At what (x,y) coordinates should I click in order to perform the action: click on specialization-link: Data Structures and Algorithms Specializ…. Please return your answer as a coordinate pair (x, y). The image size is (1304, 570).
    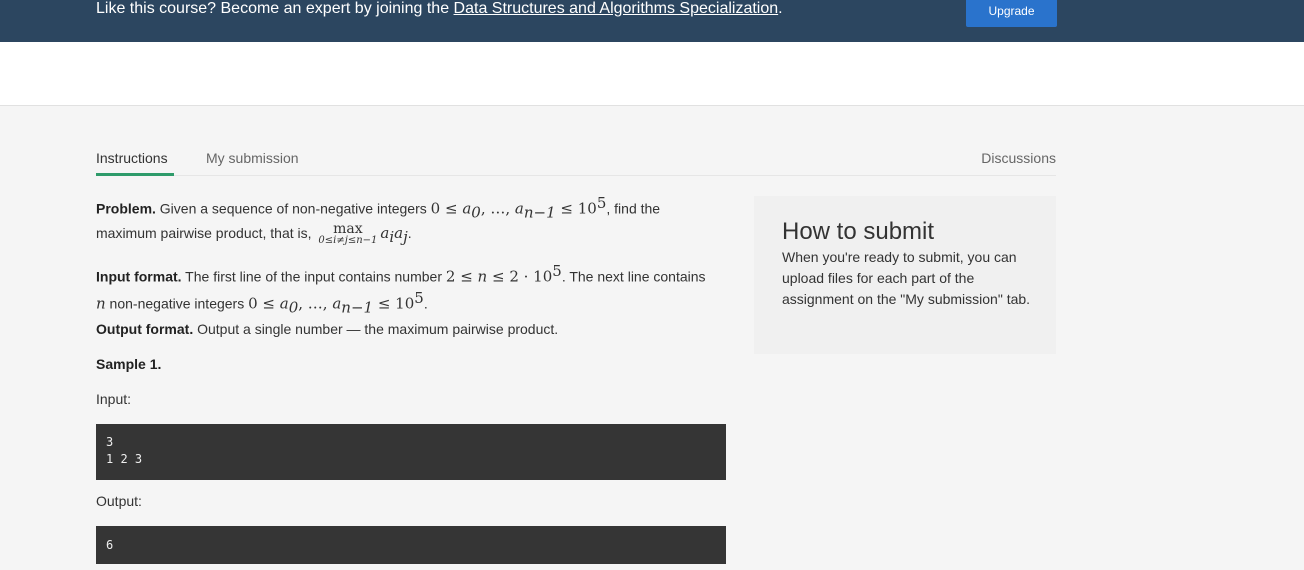
    Looking at the image, I should click on (616, 8).